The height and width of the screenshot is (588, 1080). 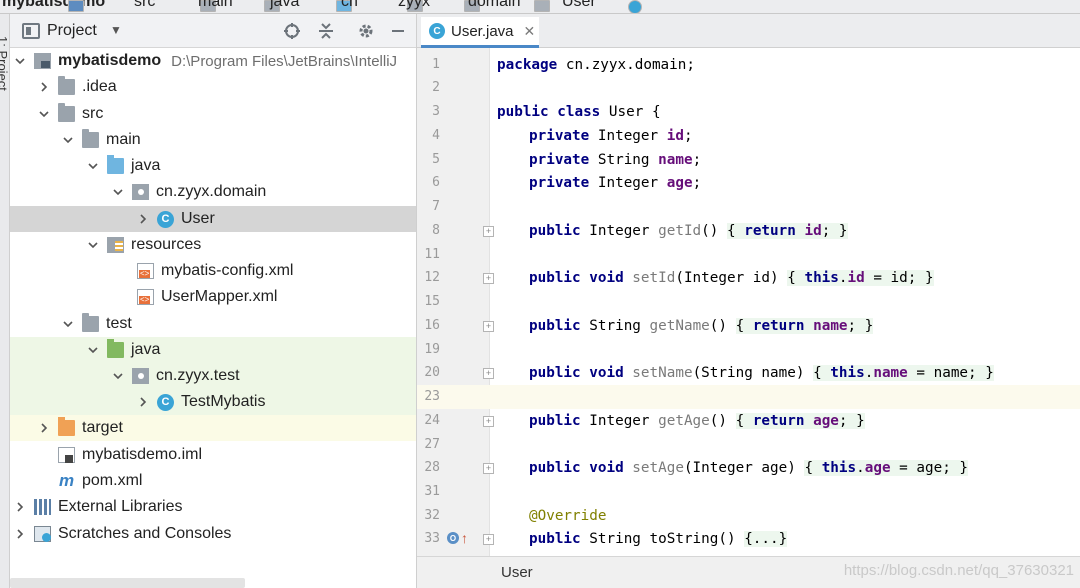 I want to click on scratches-icon, so click(x=42, y=534).